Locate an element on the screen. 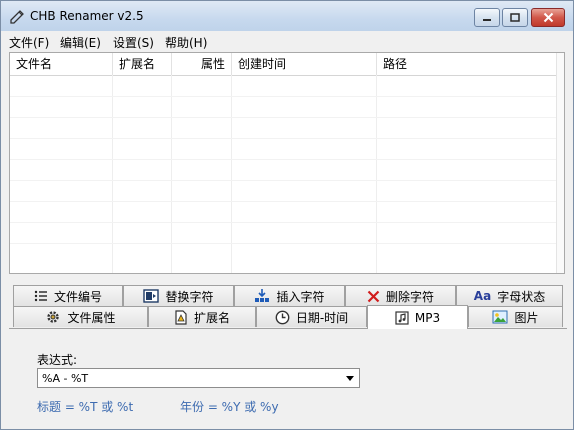  minimize-icon is located at coordinates (487, 19).